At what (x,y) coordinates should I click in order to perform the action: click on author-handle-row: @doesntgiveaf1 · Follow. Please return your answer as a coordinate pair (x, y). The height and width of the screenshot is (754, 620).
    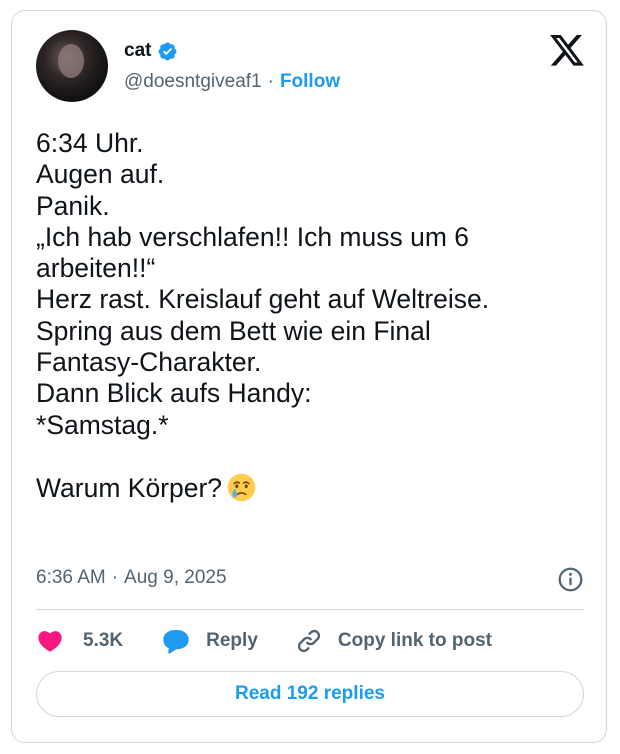
    Looking at the image, I should click on (232, 82).